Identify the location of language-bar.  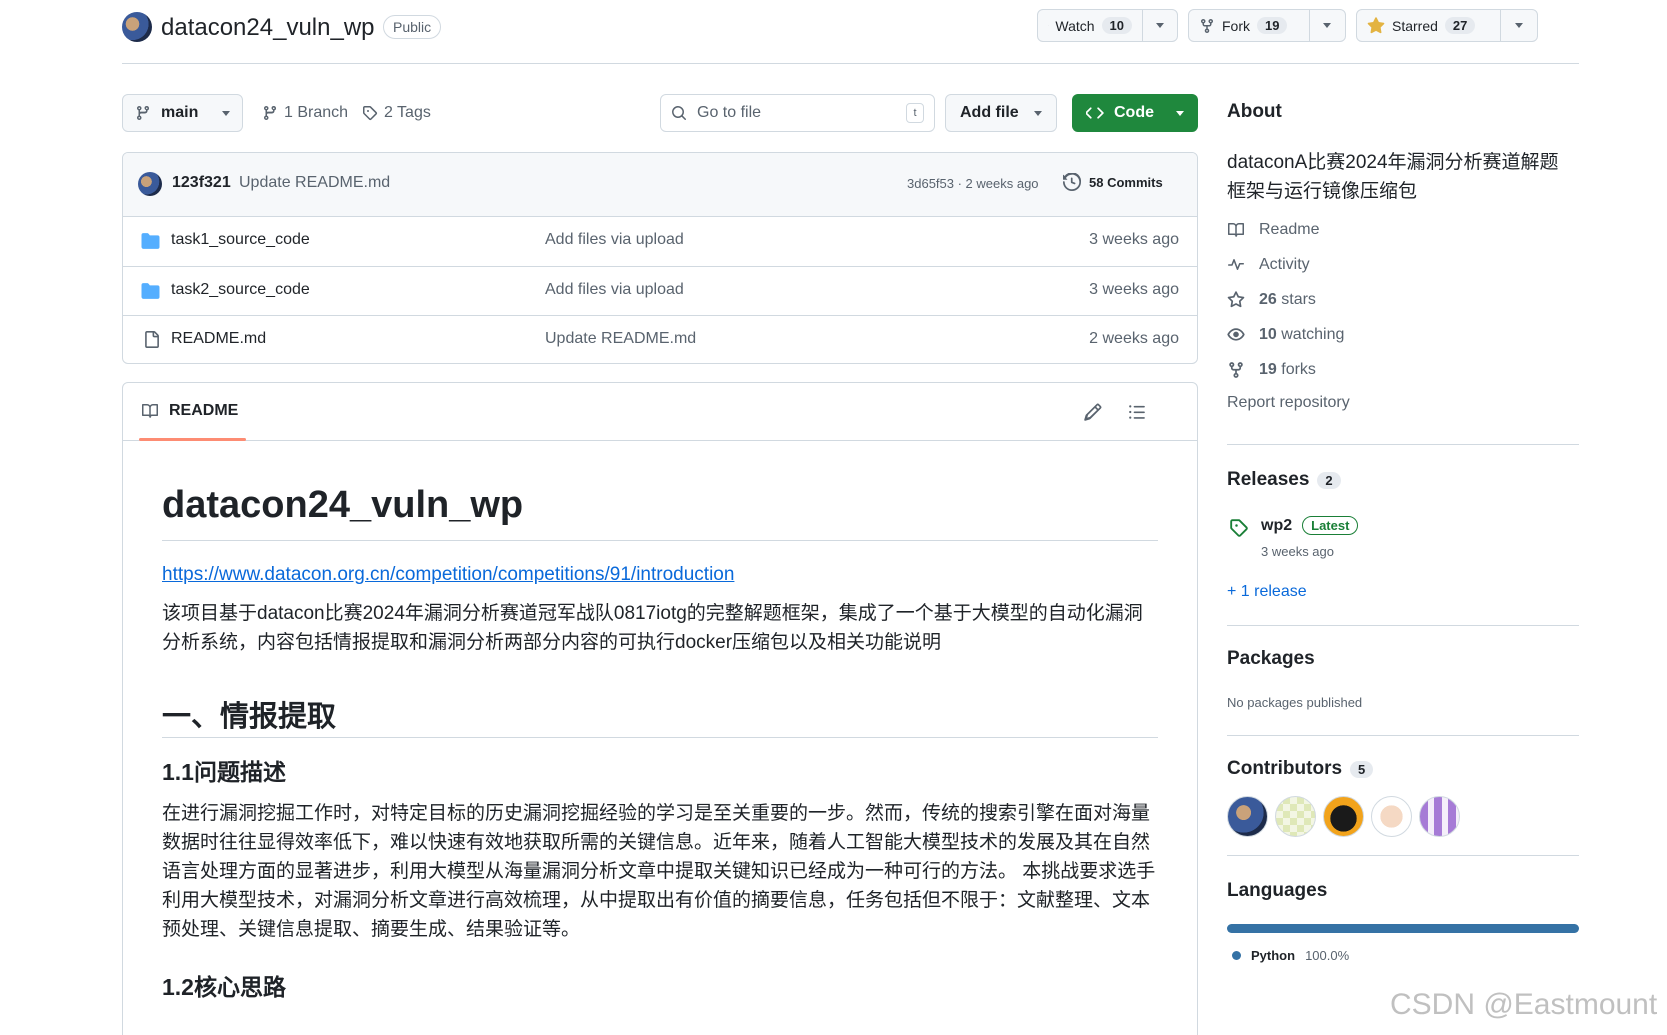
(1403, 928).